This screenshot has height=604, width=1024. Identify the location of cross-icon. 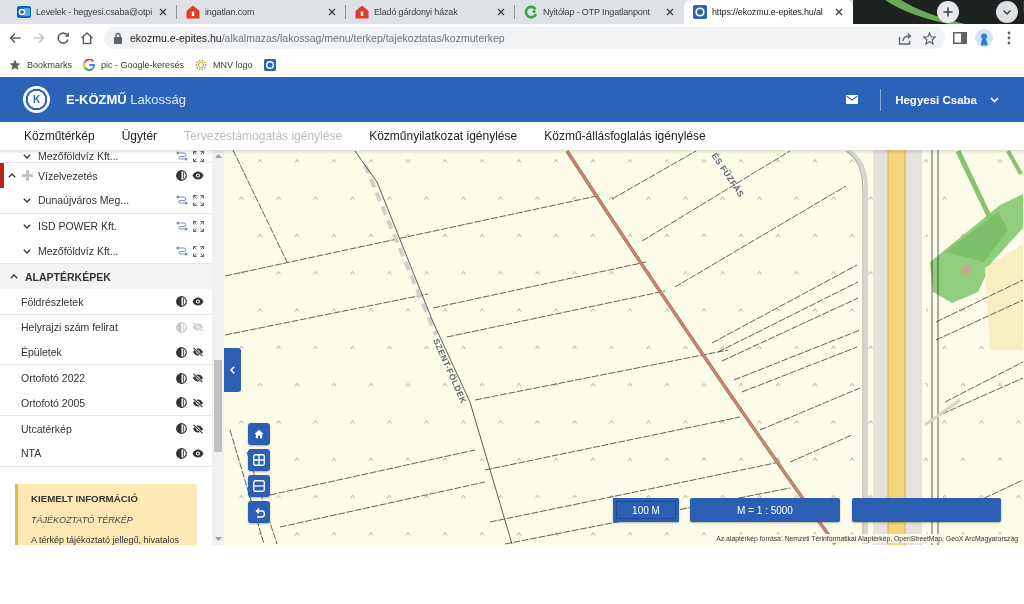
(27, 176).